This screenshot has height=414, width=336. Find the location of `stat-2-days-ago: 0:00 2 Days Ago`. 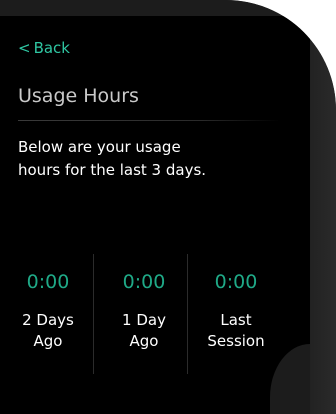

stat-2-days-ago: 0:00 2 Days Ago is located at coordinates (48, 319).